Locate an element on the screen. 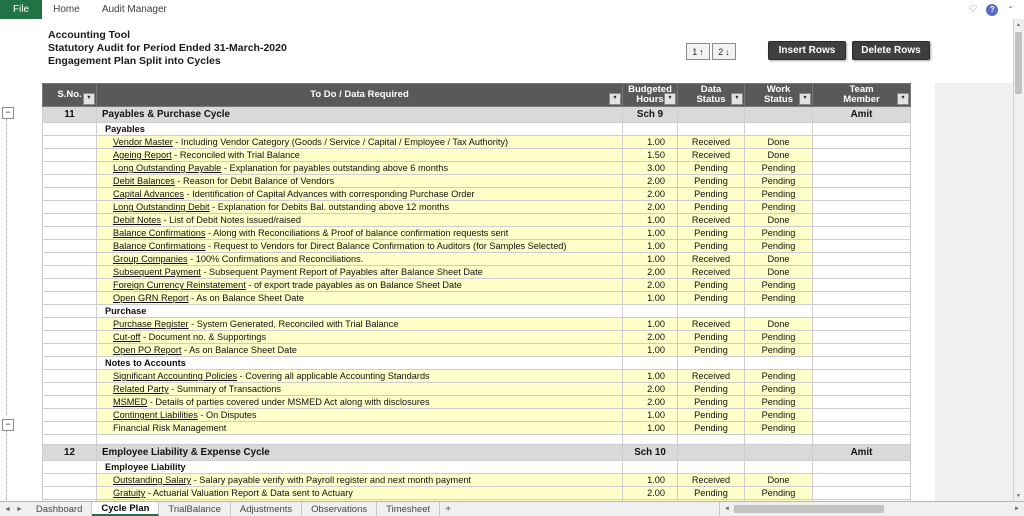 This screenshot has height=516, width=1024. task-link: Related Party is located at coordinates (141, 389).